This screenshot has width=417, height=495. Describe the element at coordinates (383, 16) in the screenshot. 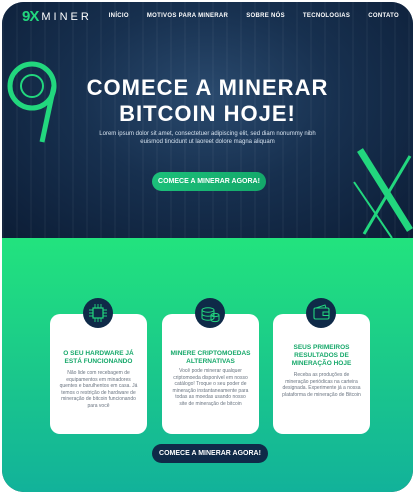

I see `nav-link-contato: CONTATO` at that location.